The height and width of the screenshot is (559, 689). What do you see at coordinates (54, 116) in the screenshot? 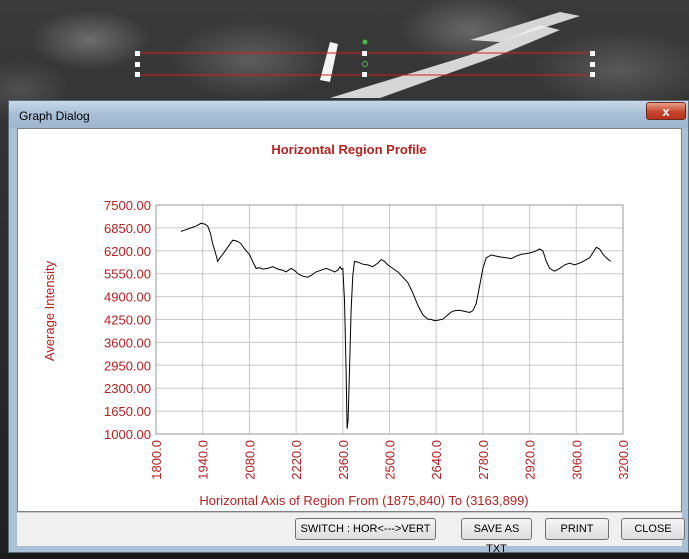
I see `dialog-title: Graph Dialog` at bounding box center [54, 116].